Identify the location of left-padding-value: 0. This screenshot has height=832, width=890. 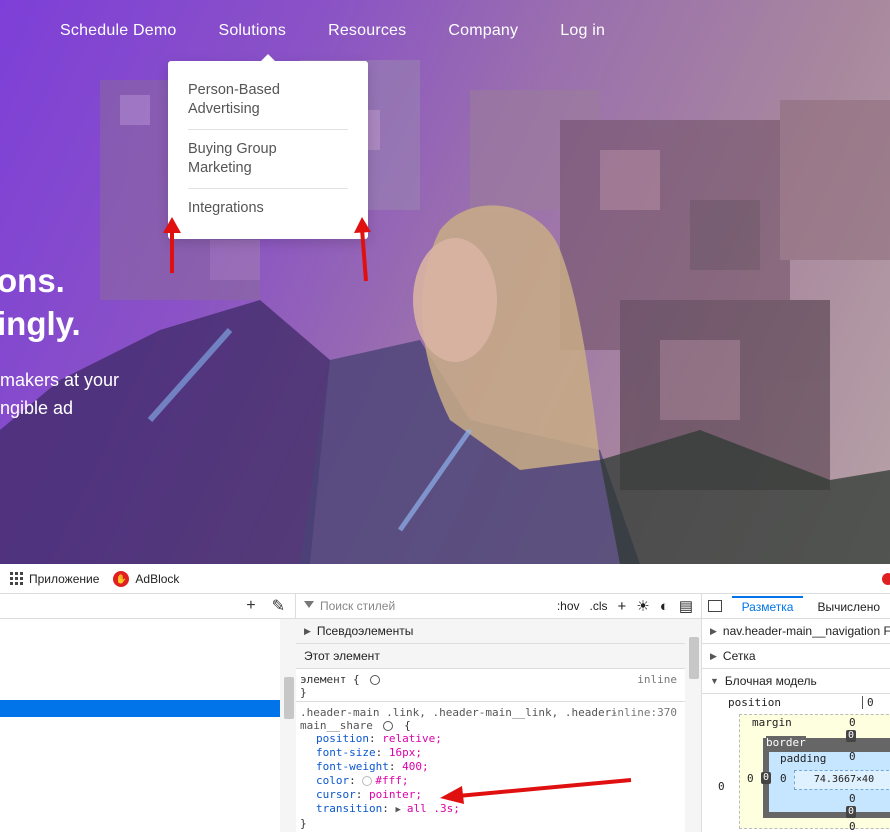
(783, 778).